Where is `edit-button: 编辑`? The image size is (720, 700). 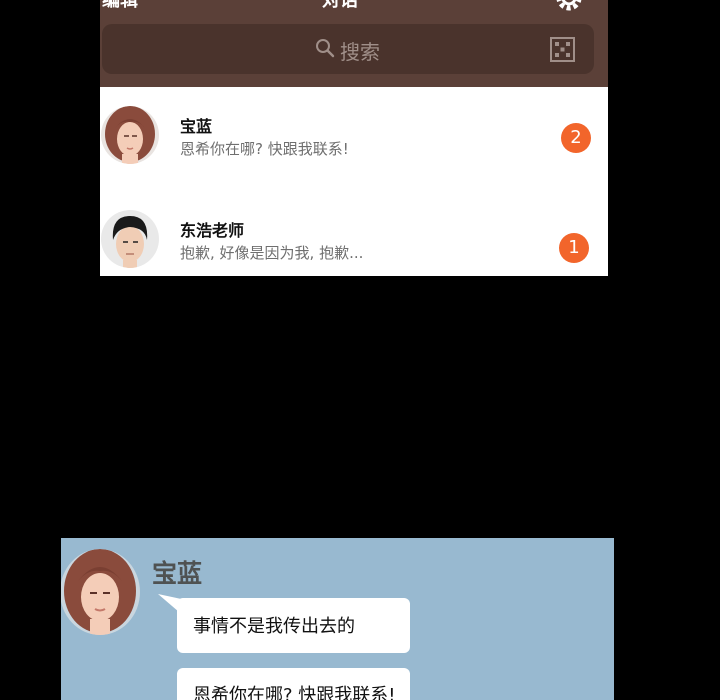
edit-button: 编辑 is located at coordinates (120, 6).